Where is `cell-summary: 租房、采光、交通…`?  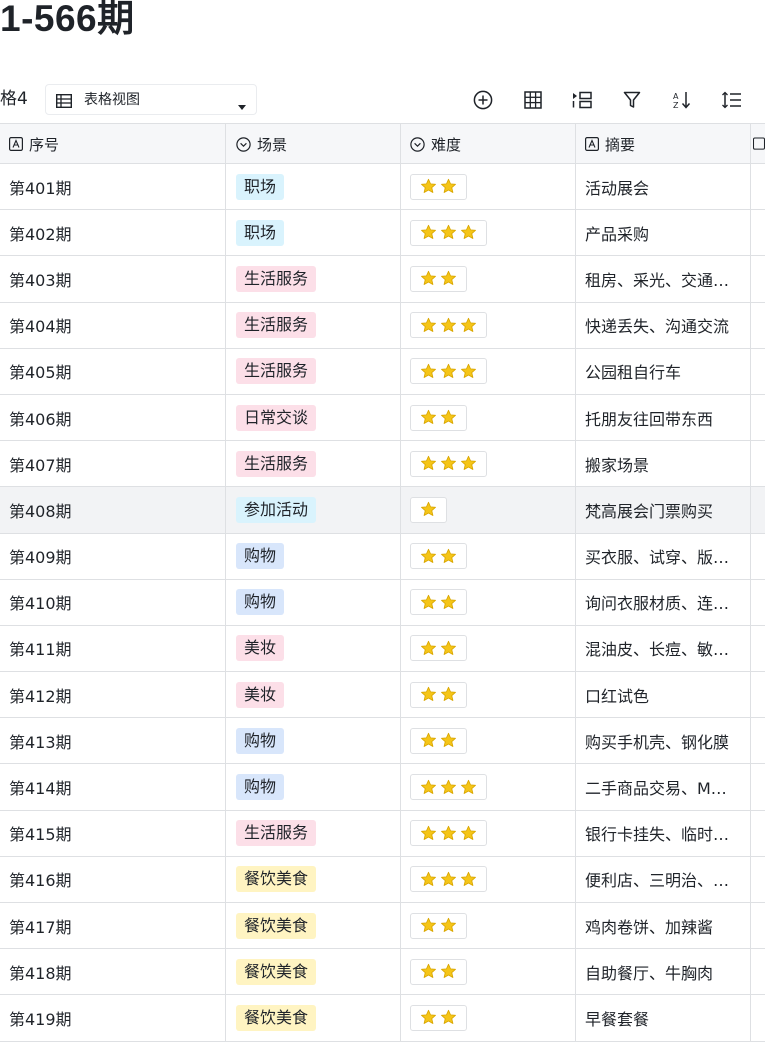
cell-summary: 租房、采光、交通… is located at coordinates (663, 279).